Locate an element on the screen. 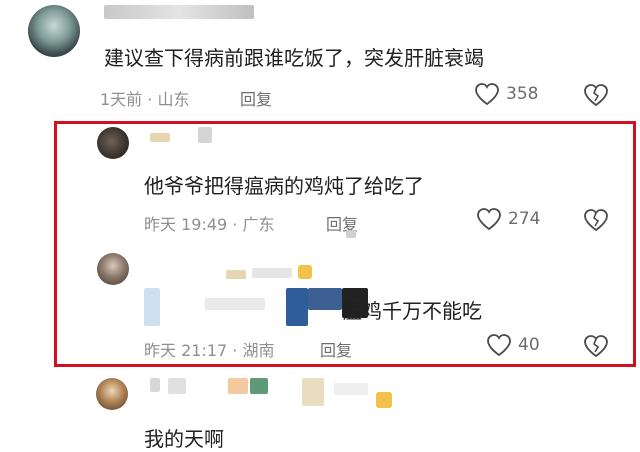 The width and height of the screenshot is (640, 452). comment-meta: 昨天 19:49 · 广东 is located at coordinates (209, 224).